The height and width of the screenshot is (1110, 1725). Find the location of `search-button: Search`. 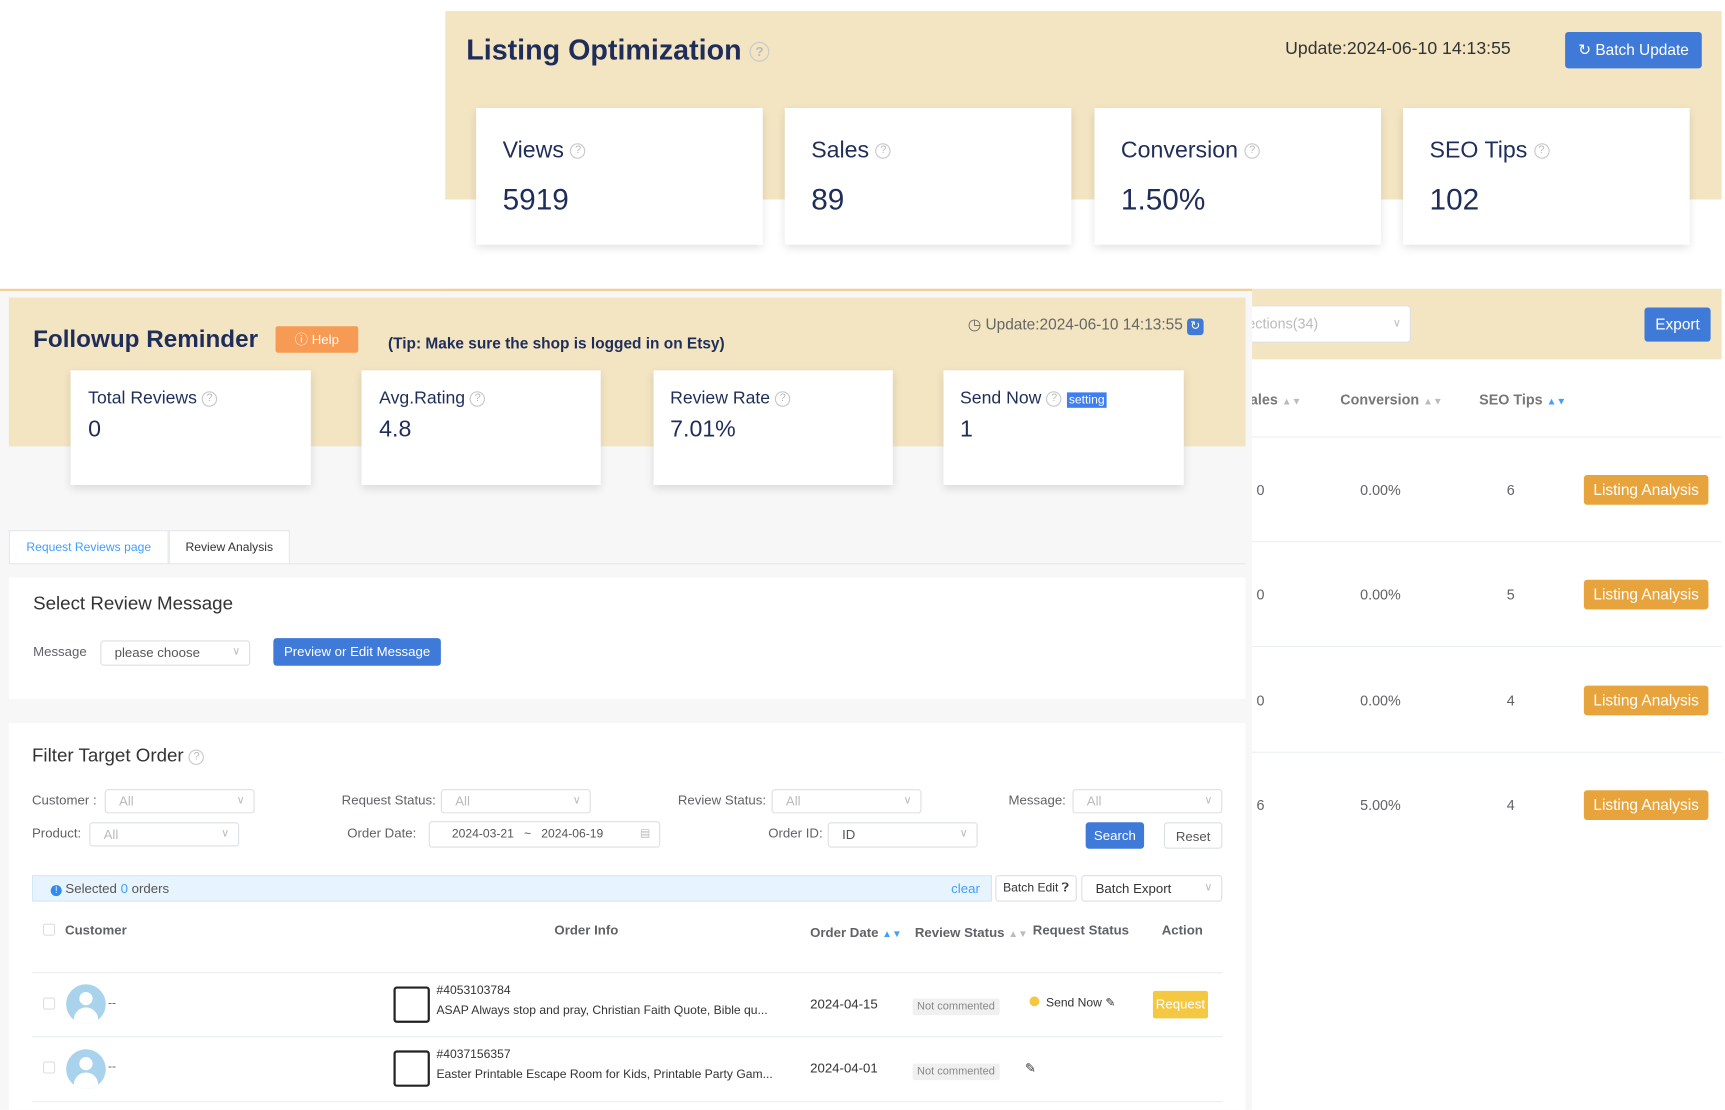

search-button: Search is located at coordinates (1115, 835).